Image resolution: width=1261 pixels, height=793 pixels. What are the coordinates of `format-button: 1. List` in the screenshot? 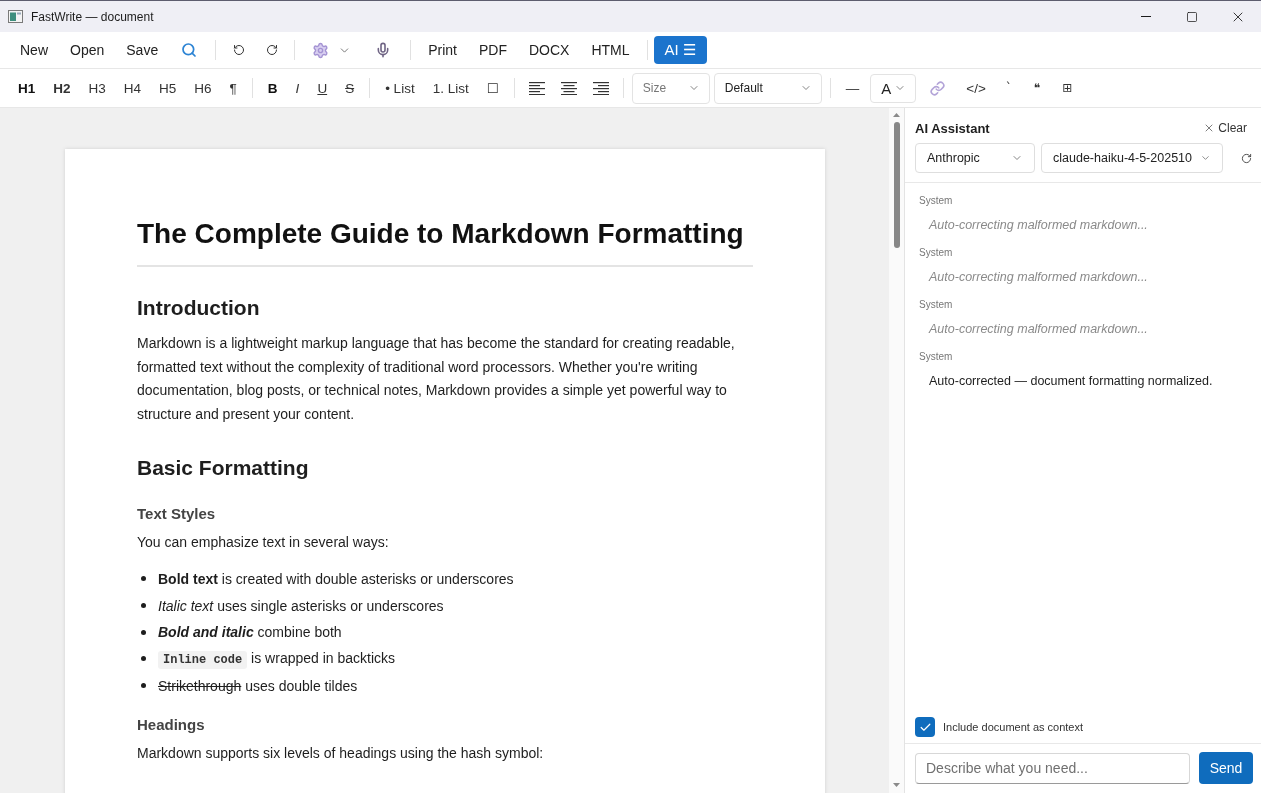 It's located at (450, 88).